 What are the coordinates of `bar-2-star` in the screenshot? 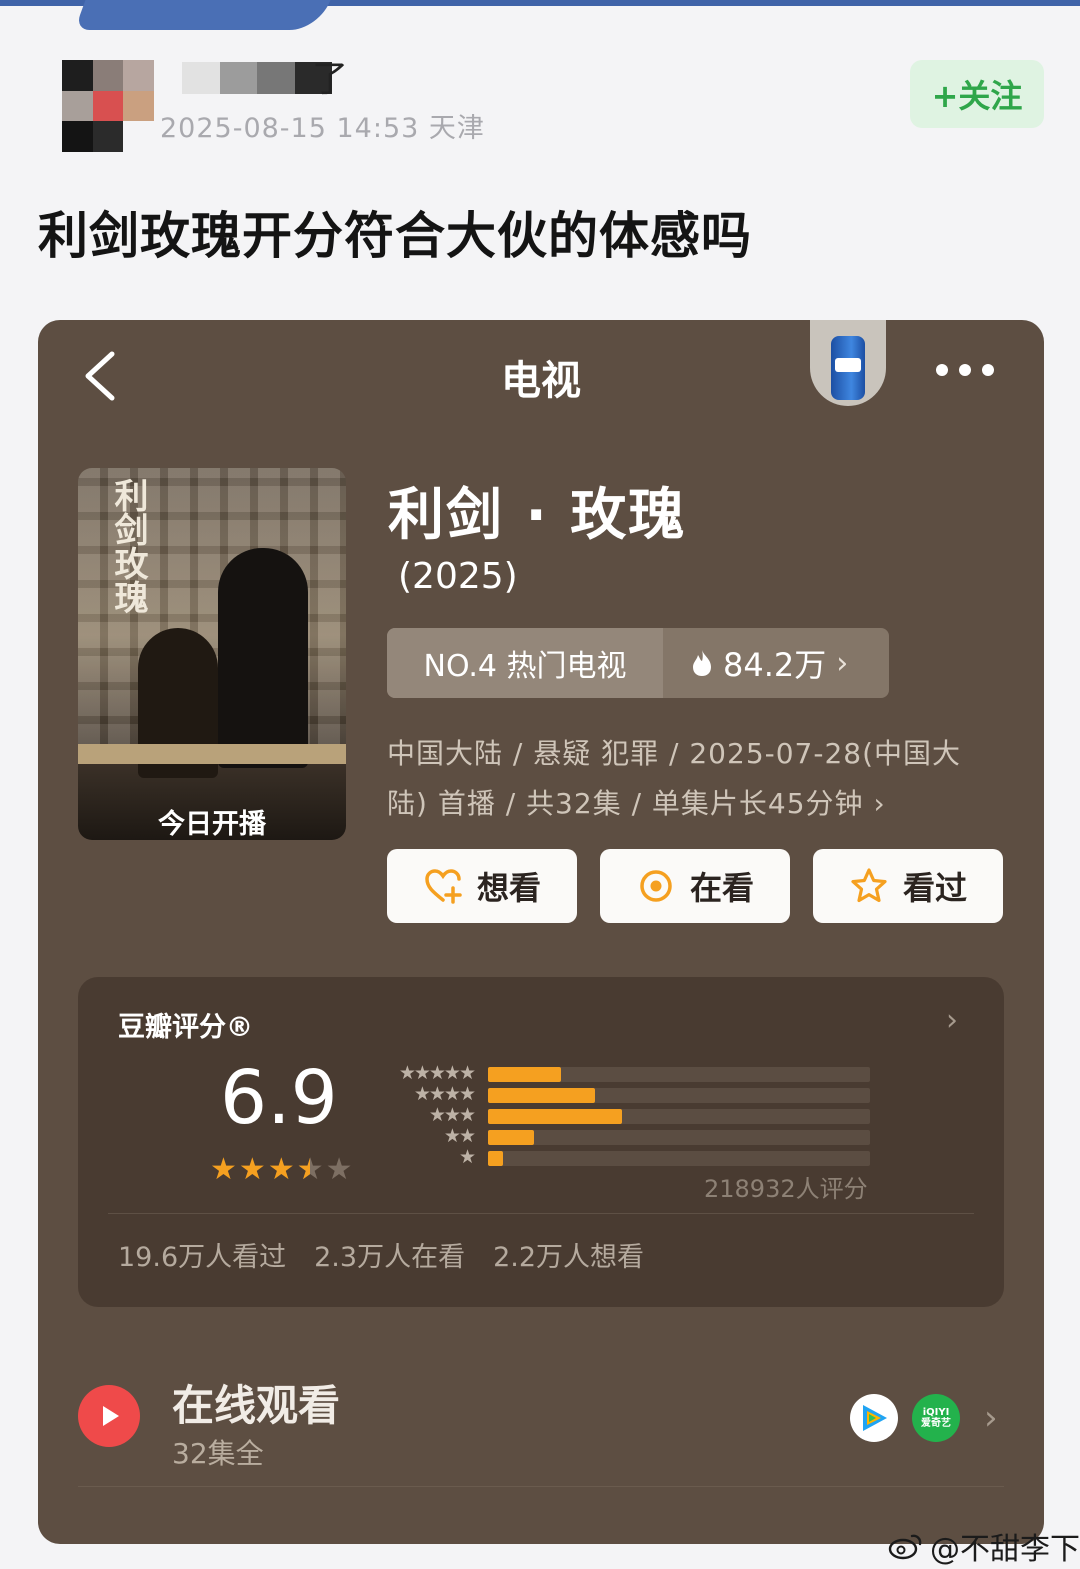 It's located at (679, 1137).